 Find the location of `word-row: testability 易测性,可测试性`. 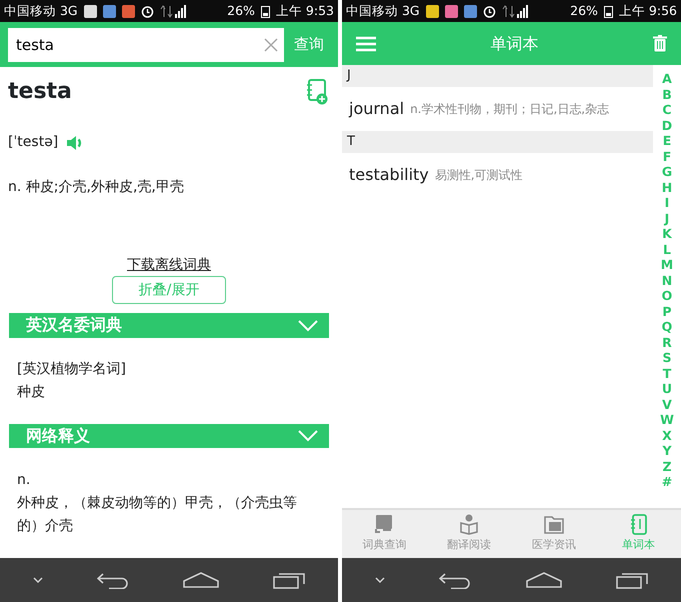

word-row: testability 易测性,可测试性 is located at coordinates (497, 175).